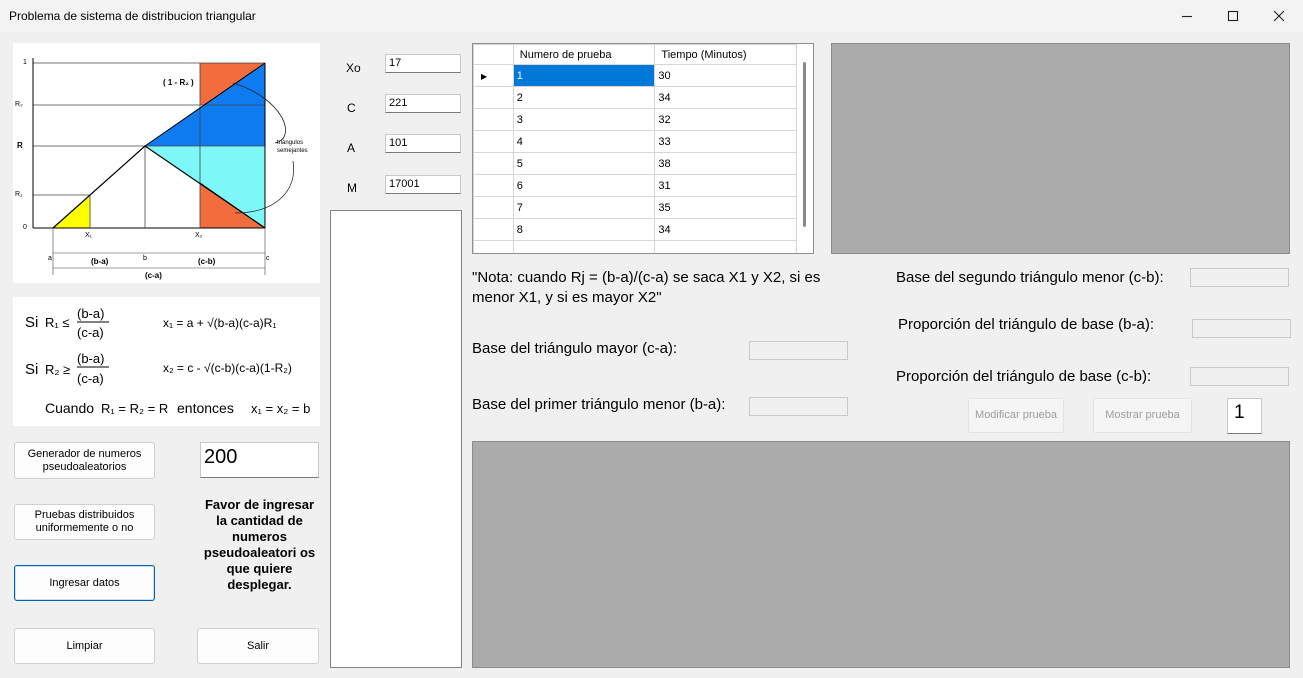 Image resolution: width=1303 pixels, height=678 pixels. I want to click on label-base-segundo: Base del segundo triángulo menor (c-b):, so click(1030, 277).